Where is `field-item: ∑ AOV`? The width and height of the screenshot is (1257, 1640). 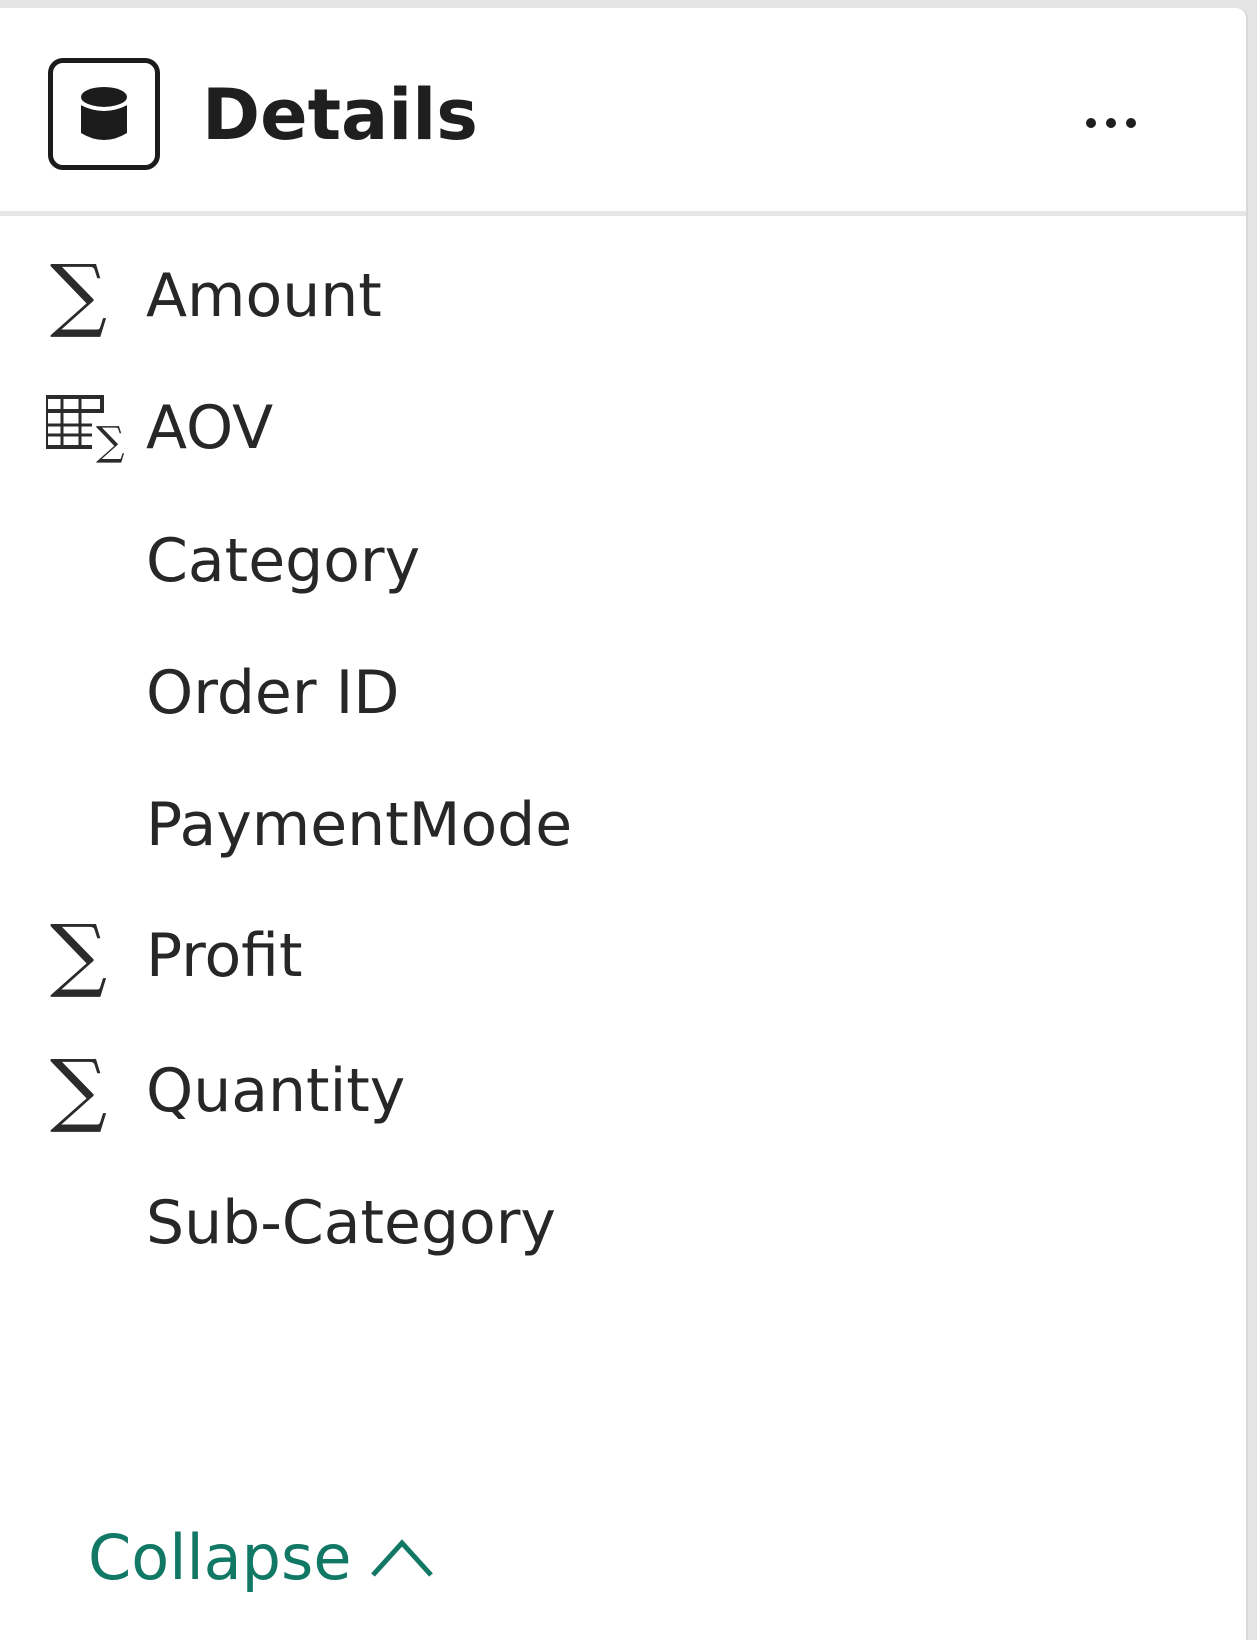 field-item: ∑ AOV is located at coordinates (620, 428).